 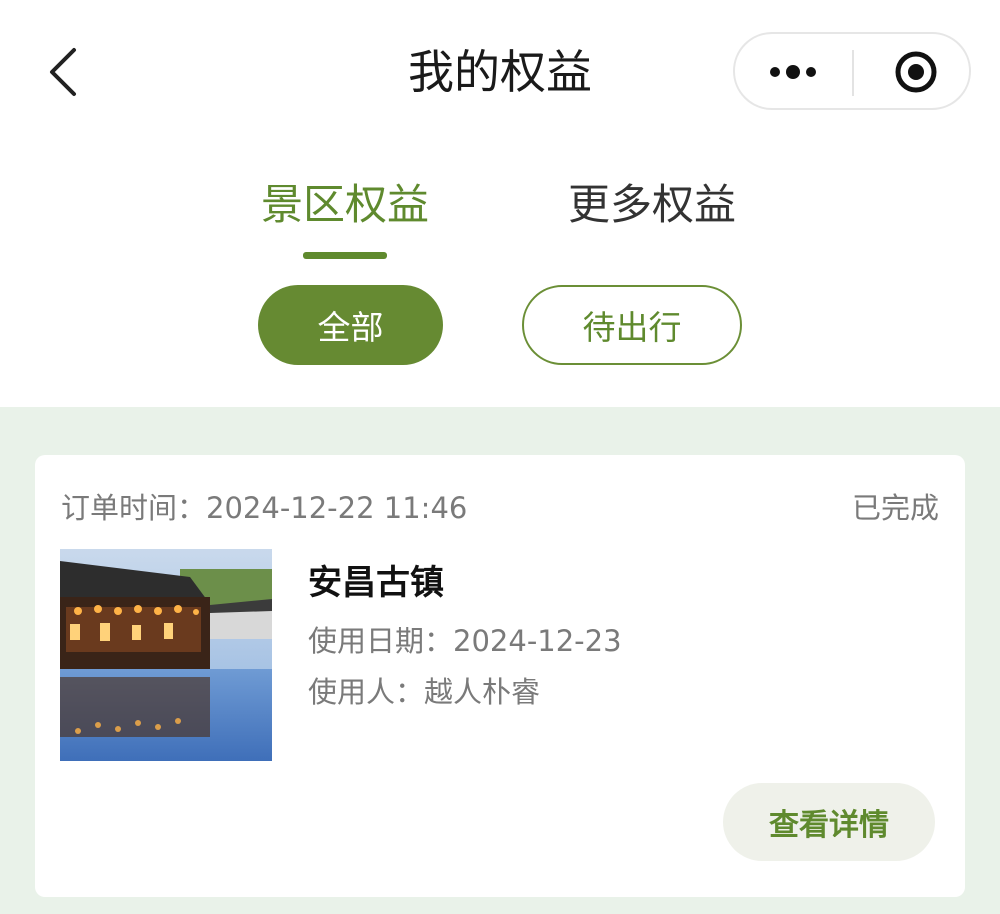 I want to click on more-button, so click(x=805, y=72).